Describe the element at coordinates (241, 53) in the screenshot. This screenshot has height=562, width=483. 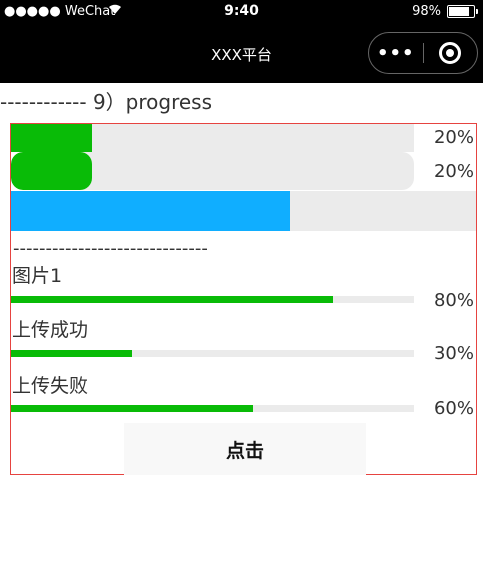
I see `navigation-bar: XXX平台 •••` at that location.